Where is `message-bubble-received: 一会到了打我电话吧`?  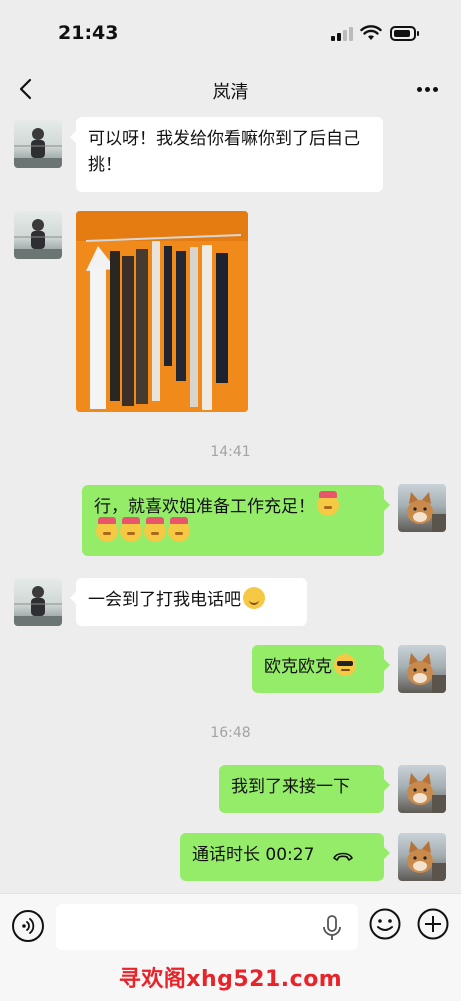 message-bubble-received: 一会到了打我电话吧 is located at coordinates (188, 602).